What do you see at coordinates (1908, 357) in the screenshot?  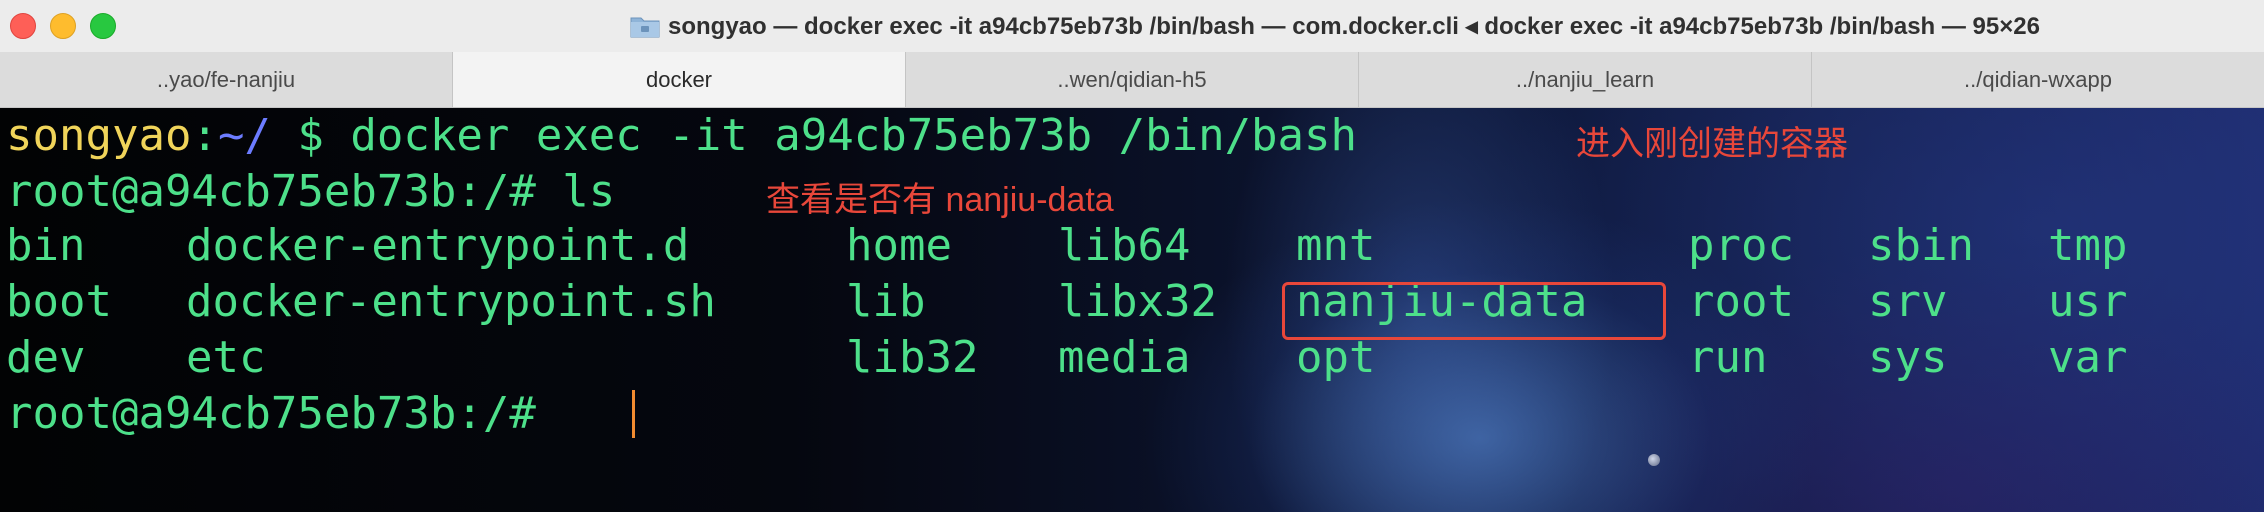 I see `ls-entry: sys` at bounding box center [1908, 357].